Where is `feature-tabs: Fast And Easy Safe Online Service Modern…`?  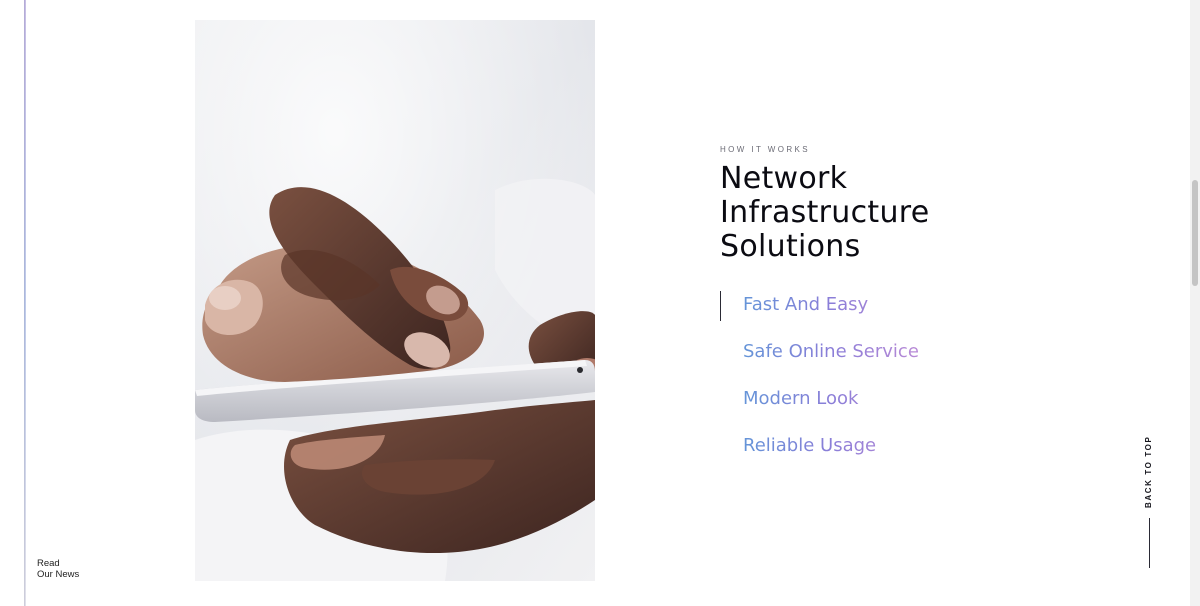
feature-tabs: Fast And Easy Safe Online Service Modern… is located at coordinates (819, 384).